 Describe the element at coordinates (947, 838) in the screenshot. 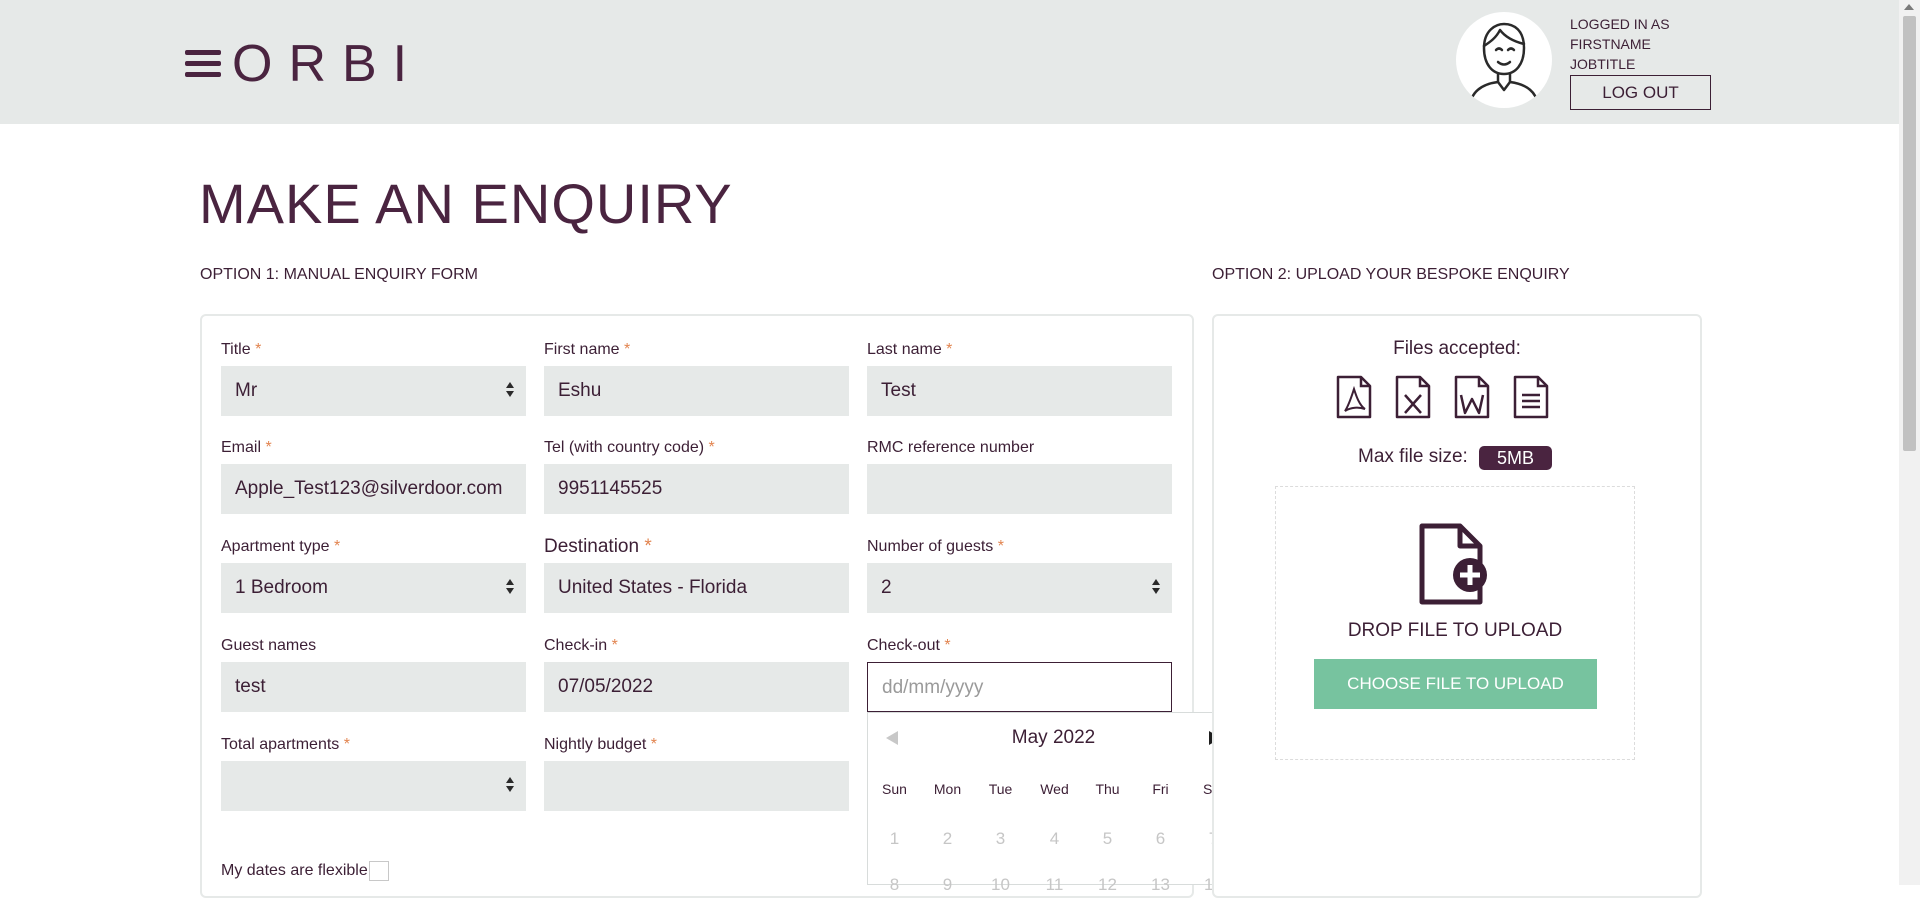

I see `calendar-day: 2` at that location.